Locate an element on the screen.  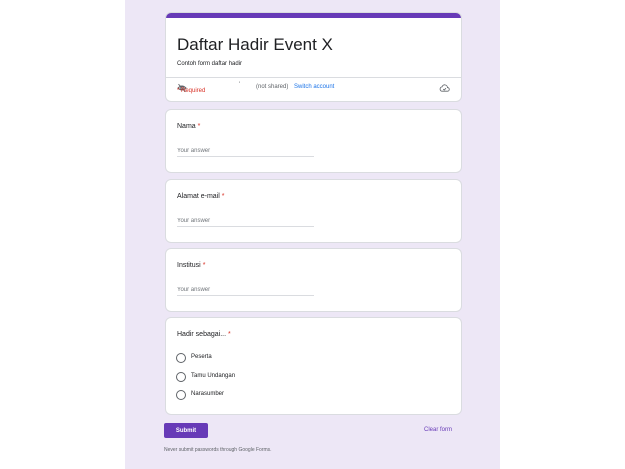
form-title: Daftar Hadir Event X is located at coordinates (255, 44).